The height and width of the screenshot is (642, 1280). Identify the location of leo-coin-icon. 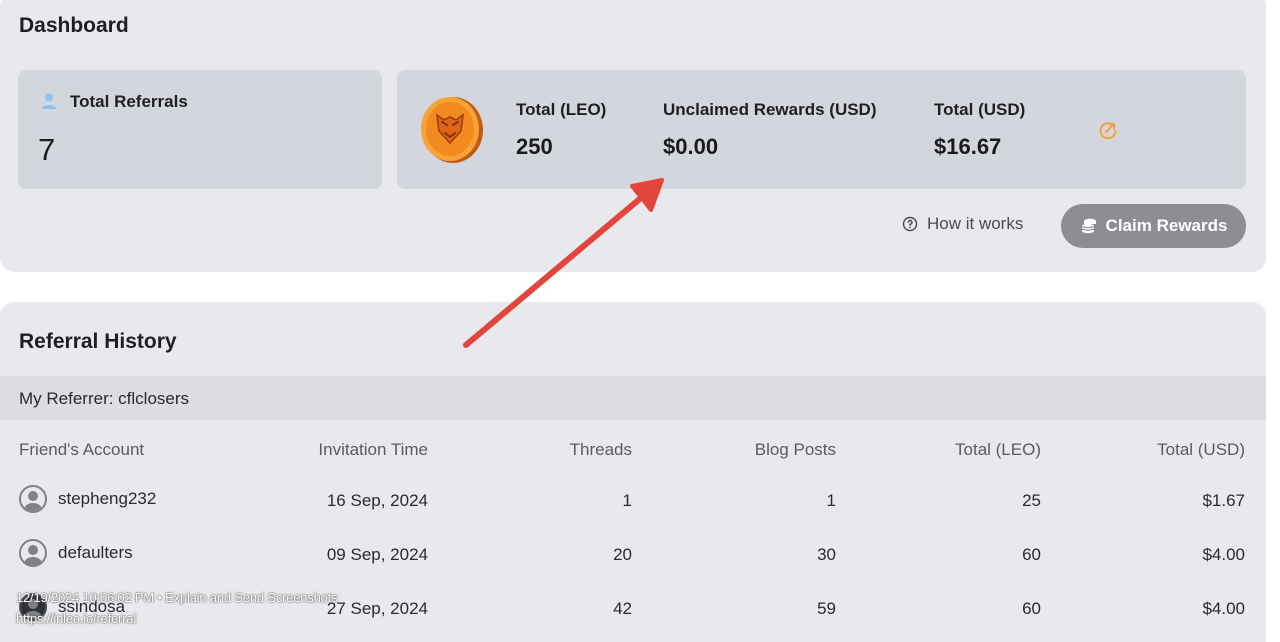
(452, 130).